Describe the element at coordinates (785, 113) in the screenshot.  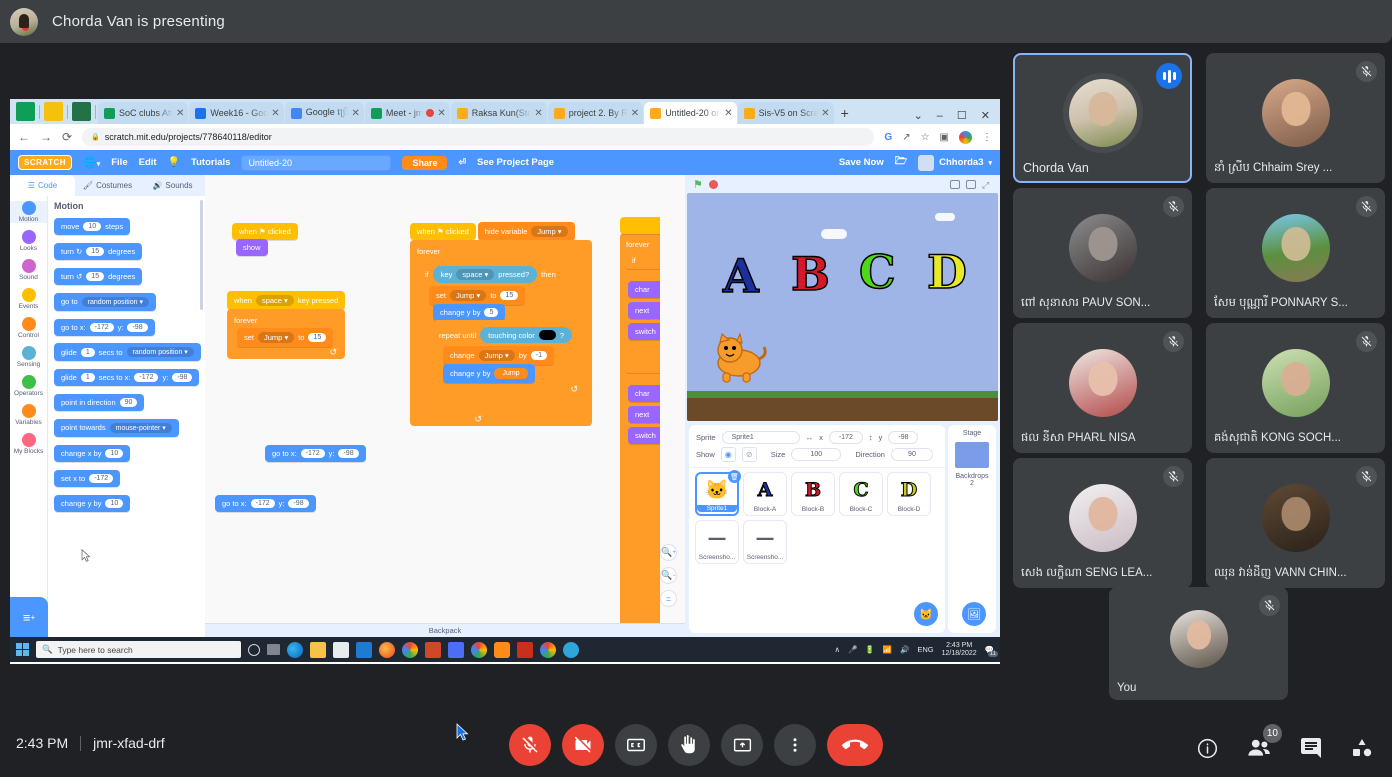
I see `browser-tab: Sis-V5 on Scra ✕` at that location.